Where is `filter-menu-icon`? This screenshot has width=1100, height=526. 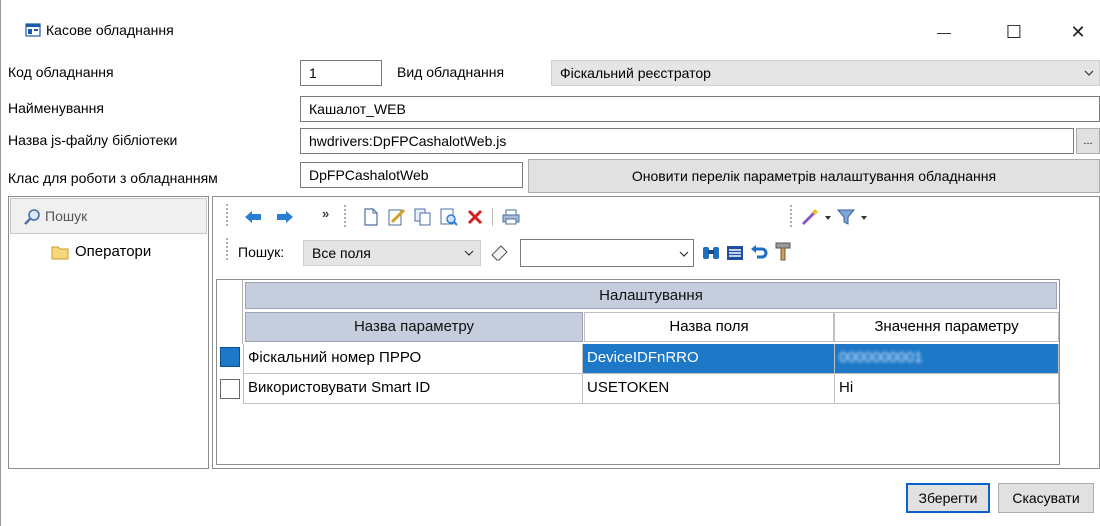
filter-menu-icon is located at coordinates (853, 217).